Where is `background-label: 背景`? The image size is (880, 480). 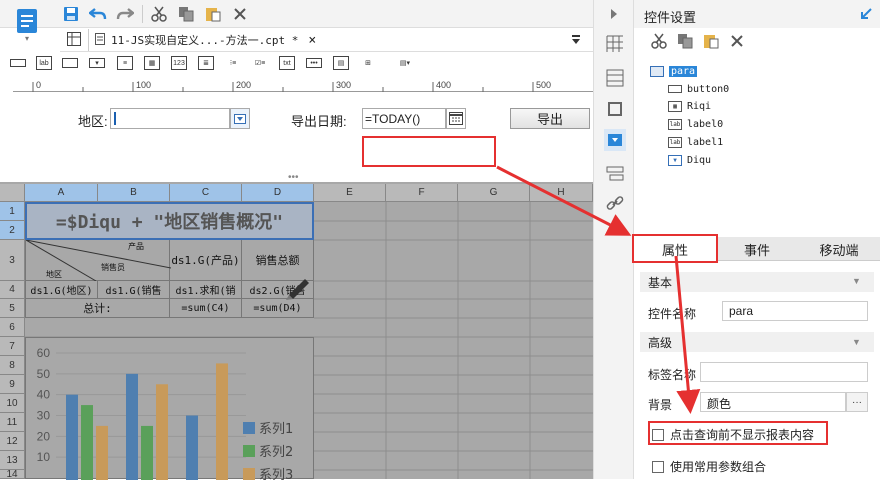
background-label: 背景 is located at coordinates (660, 404).